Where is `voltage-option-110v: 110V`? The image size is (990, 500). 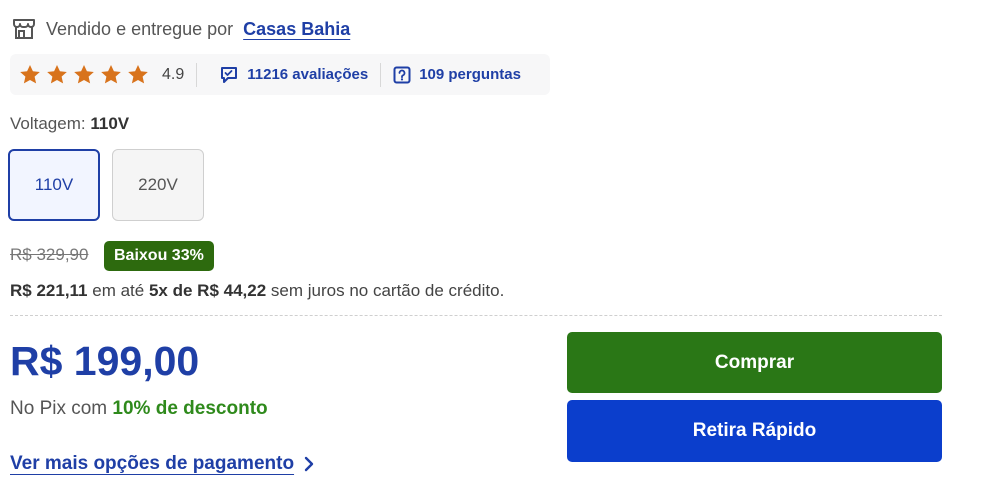 voltage-option-110v: 110V is located at coordinates (54, 185).